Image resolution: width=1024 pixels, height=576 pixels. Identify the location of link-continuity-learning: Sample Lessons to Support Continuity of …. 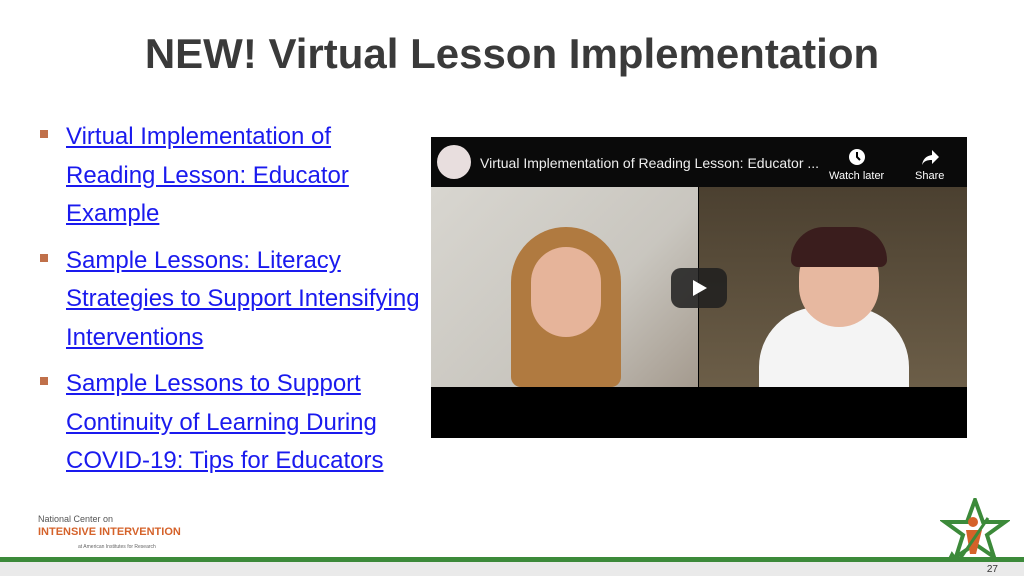
(224, 422).